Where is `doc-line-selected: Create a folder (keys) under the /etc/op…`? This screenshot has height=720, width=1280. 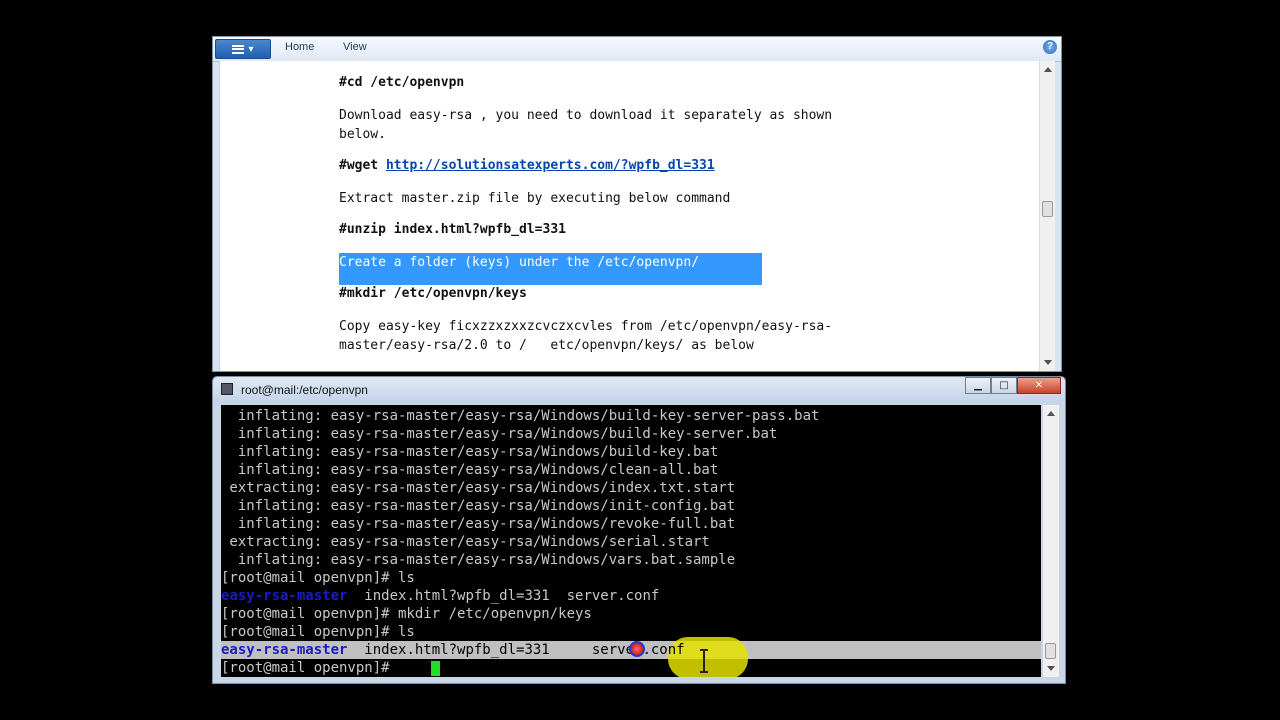
doc-line-selected: Create a folder (keys) under the /etc/op… is located at coordinates (519, 262).